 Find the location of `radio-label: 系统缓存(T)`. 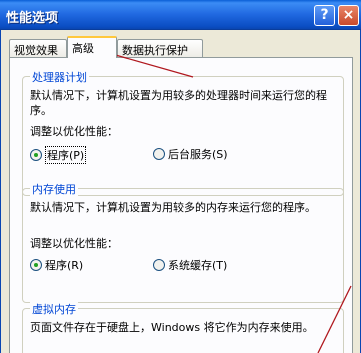

radio-label: 系统缓存(T) is located at coordinates (198, 265).